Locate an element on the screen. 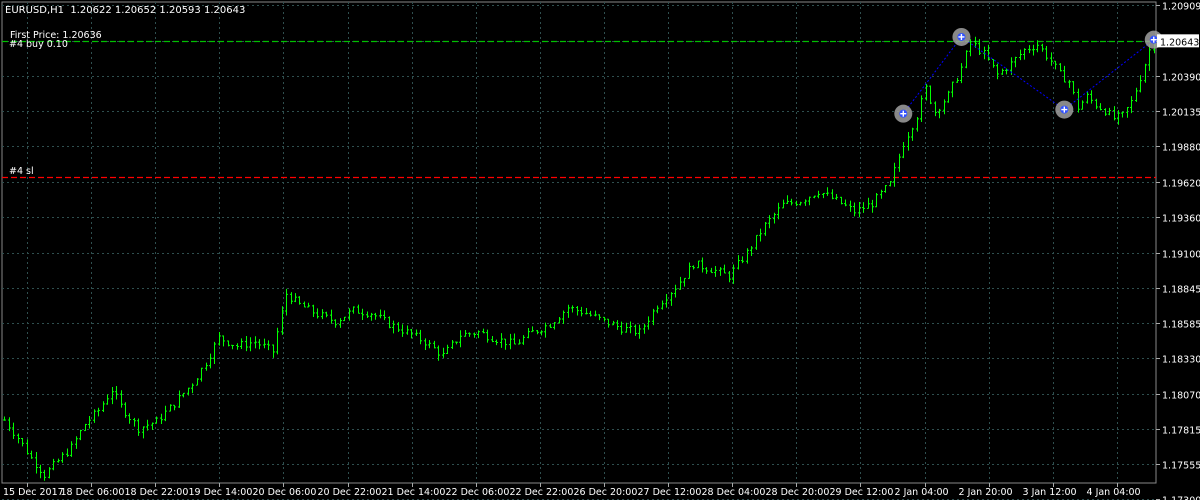 The image size is (1200, 500). x-tick-label: 28 Dec 04:00 is located at coordinates (734, 492).